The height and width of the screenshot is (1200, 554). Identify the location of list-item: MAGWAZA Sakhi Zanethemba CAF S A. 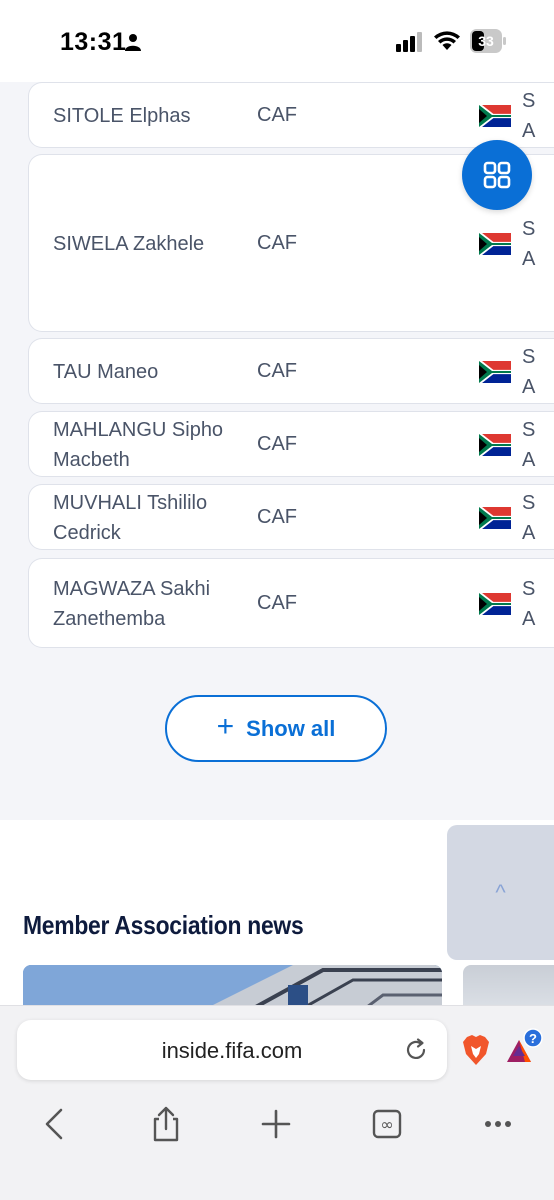
(291, 603).